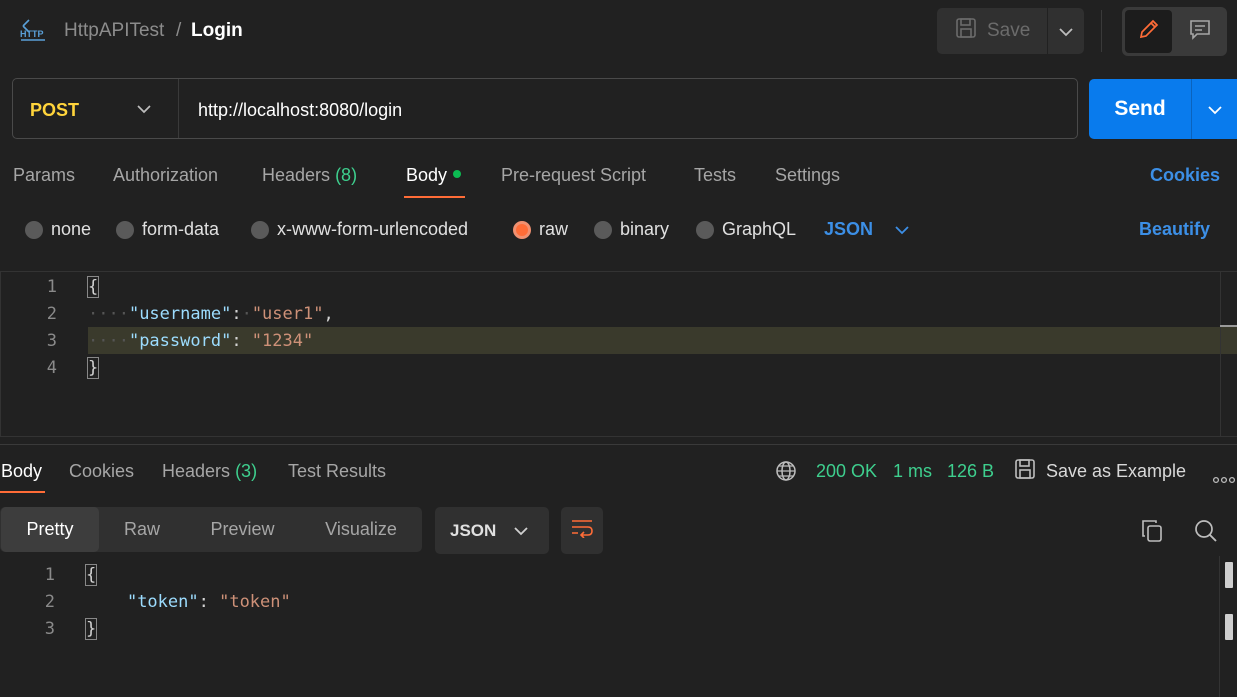 This screenshot has width=1237, height=697. I want to click on response-time: 1 ms, so click(912, 471).